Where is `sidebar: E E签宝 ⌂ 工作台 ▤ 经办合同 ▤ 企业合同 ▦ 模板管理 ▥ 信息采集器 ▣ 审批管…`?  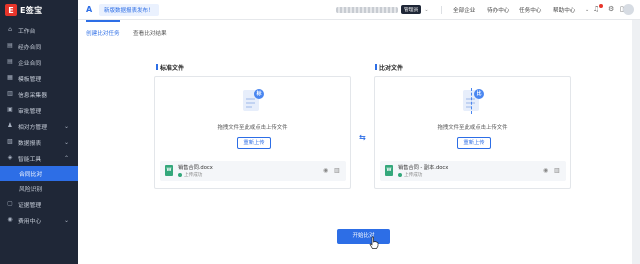
sidebar: E E签宝 ⌂ 工作台 ▤ 经办合同 ▤ 企业合同 ▦ 模板管理 ▥ 信息采集器 ▣ 审批管… is located at coordinates (39, 132).